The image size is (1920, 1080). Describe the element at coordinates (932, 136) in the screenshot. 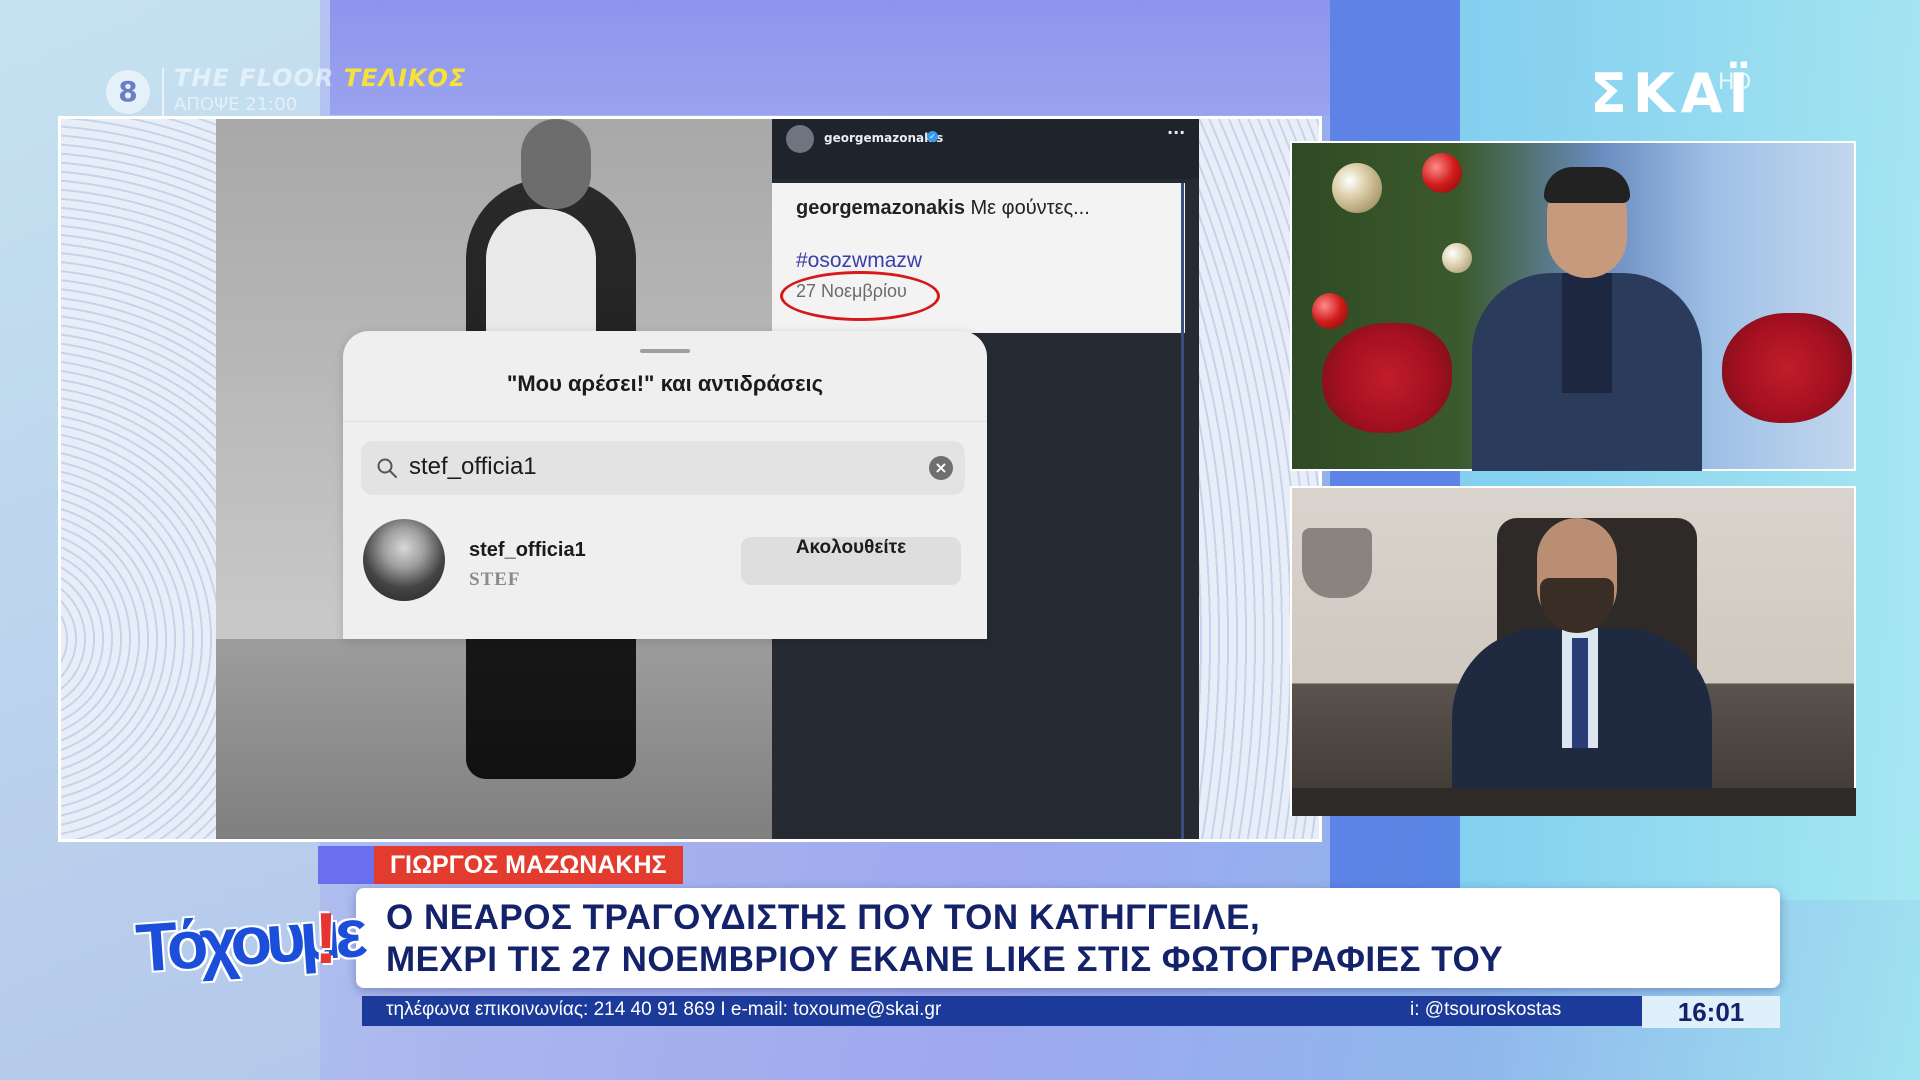

I see `verified-badge-icon: ✓` at that location.